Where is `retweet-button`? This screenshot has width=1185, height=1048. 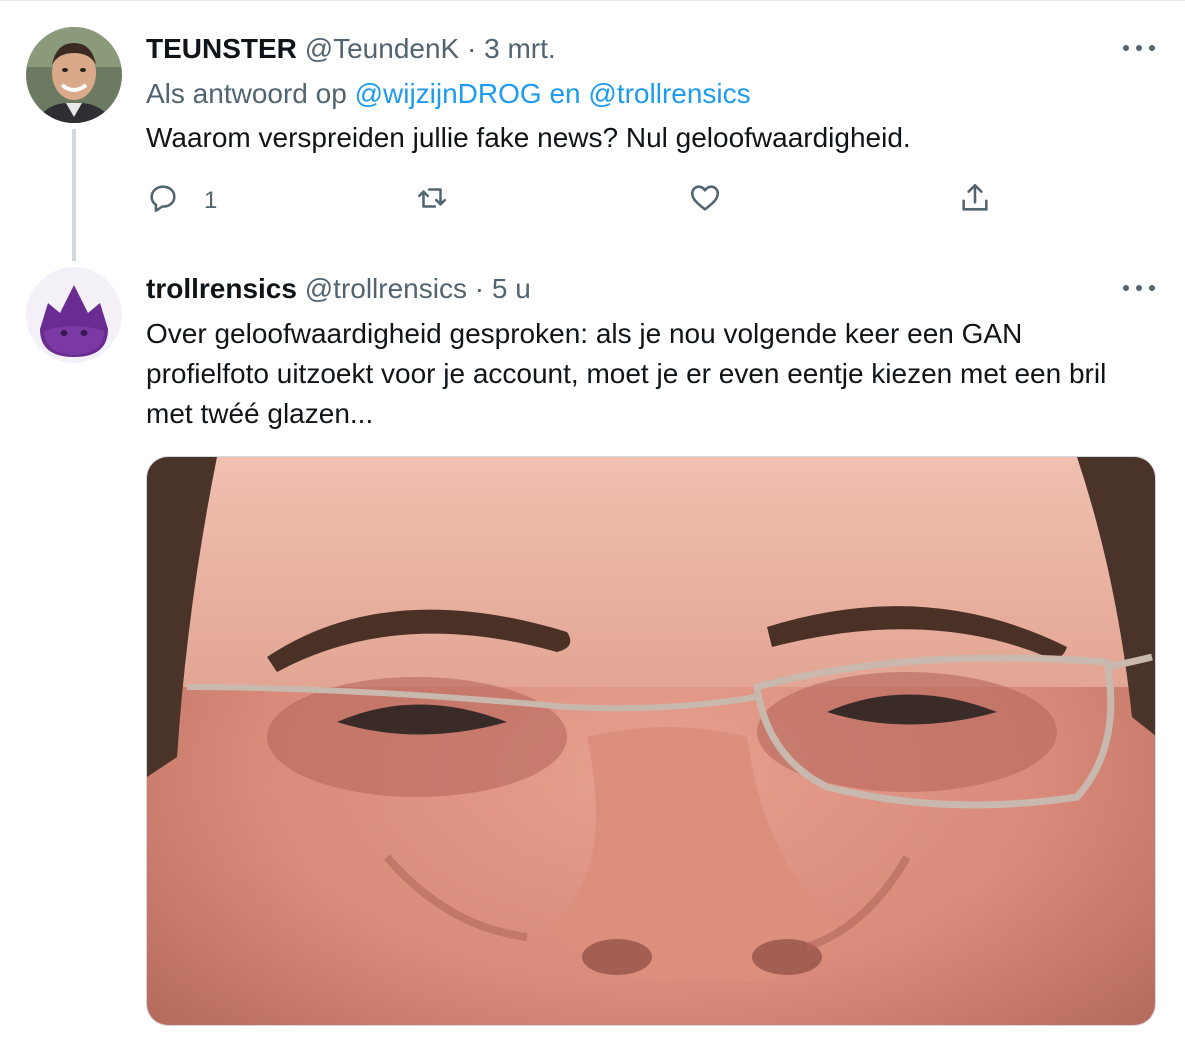
retweet-button is located at coordinates (432, 201).